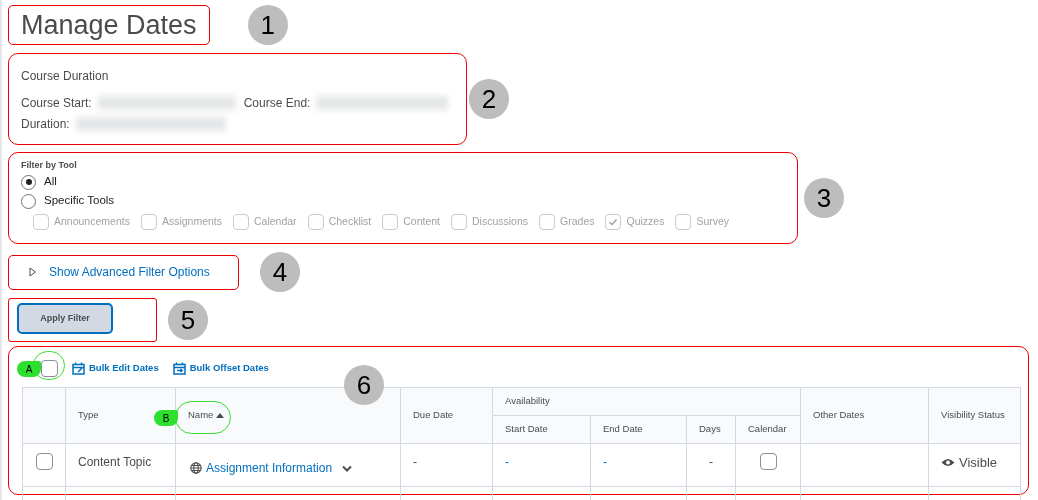 This screenshot has height=500, width=1038. I want to click on field-label: Course Start:, so click(56, 103).